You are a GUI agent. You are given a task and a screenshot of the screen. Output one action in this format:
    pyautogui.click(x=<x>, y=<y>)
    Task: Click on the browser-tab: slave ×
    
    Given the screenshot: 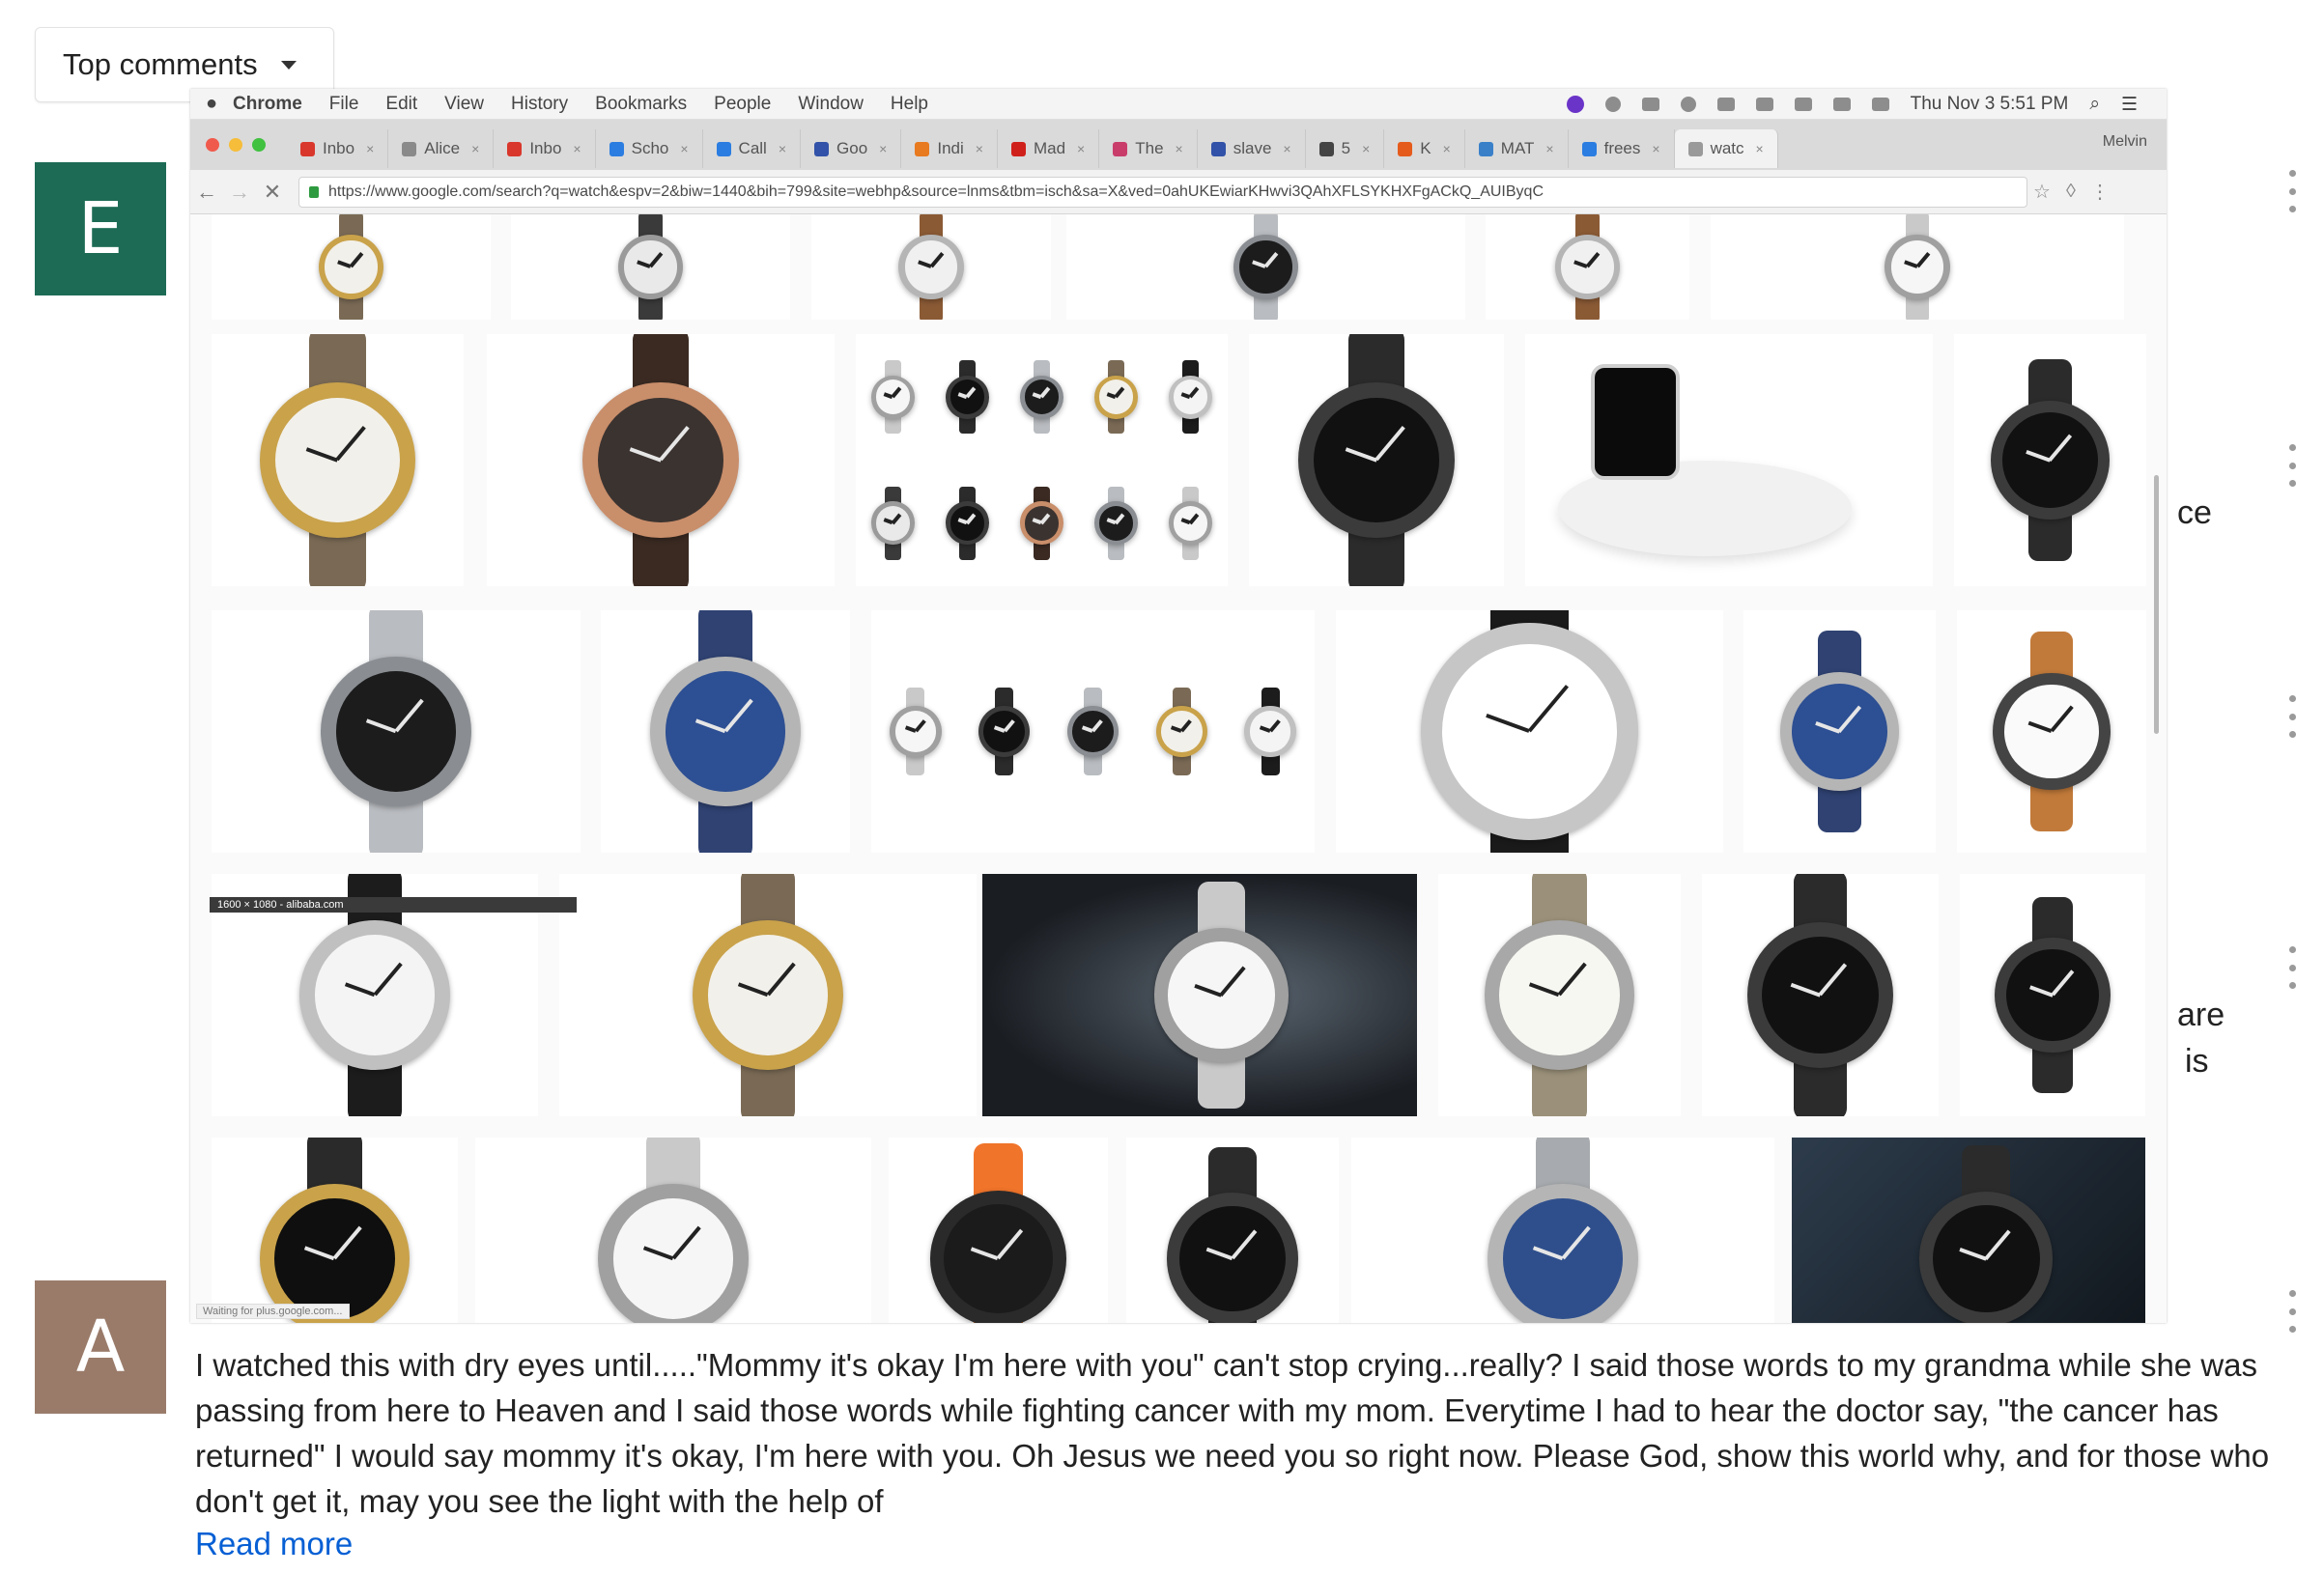 What is the action you would take?
    pyautogui.click(x=1252, y=148)
    